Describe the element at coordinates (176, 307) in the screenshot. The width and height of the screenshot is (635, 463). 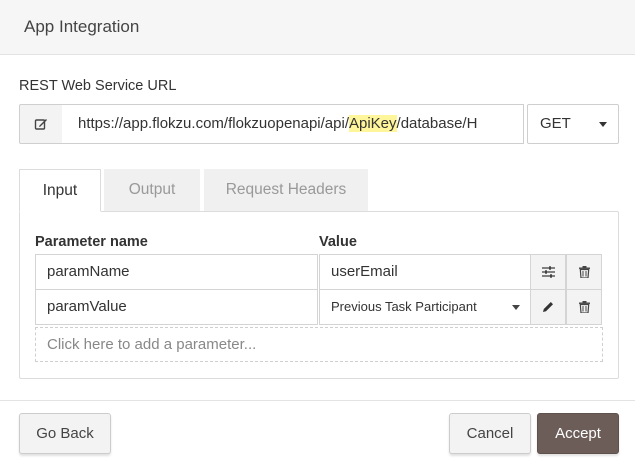
I see `param-name-input: paramValue` at that location.